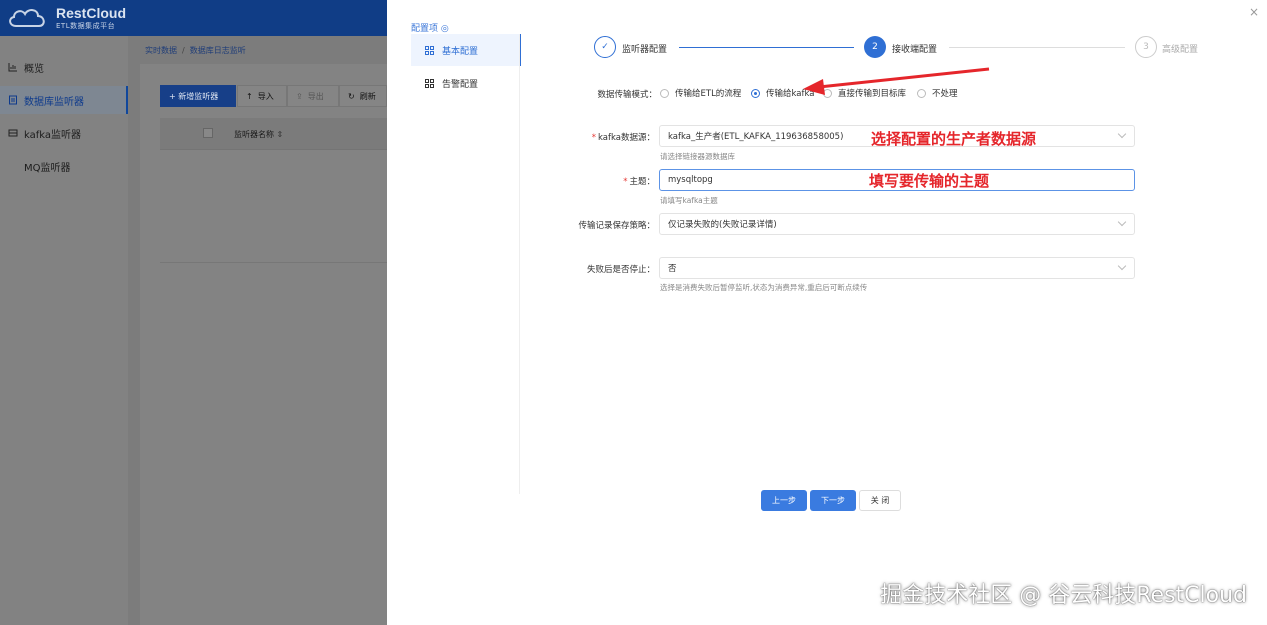  I want to click on mode-option-none: 不处理, so click(937, 93).